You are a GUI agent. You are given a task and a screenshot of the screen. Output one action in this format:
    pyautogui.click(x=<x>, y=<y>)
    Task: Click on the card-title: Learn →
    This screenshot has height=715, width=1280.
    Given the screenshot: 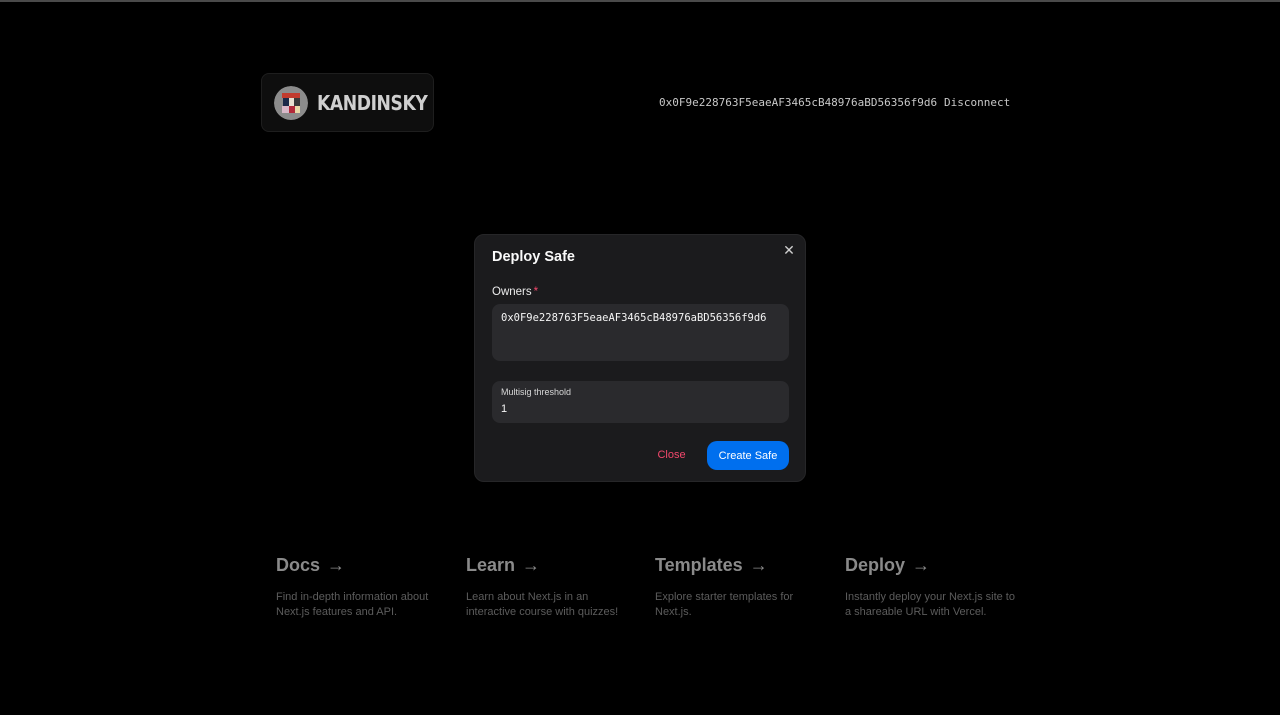 What is the action you would take?
    pyautogui.click(x=551, y=565)
    